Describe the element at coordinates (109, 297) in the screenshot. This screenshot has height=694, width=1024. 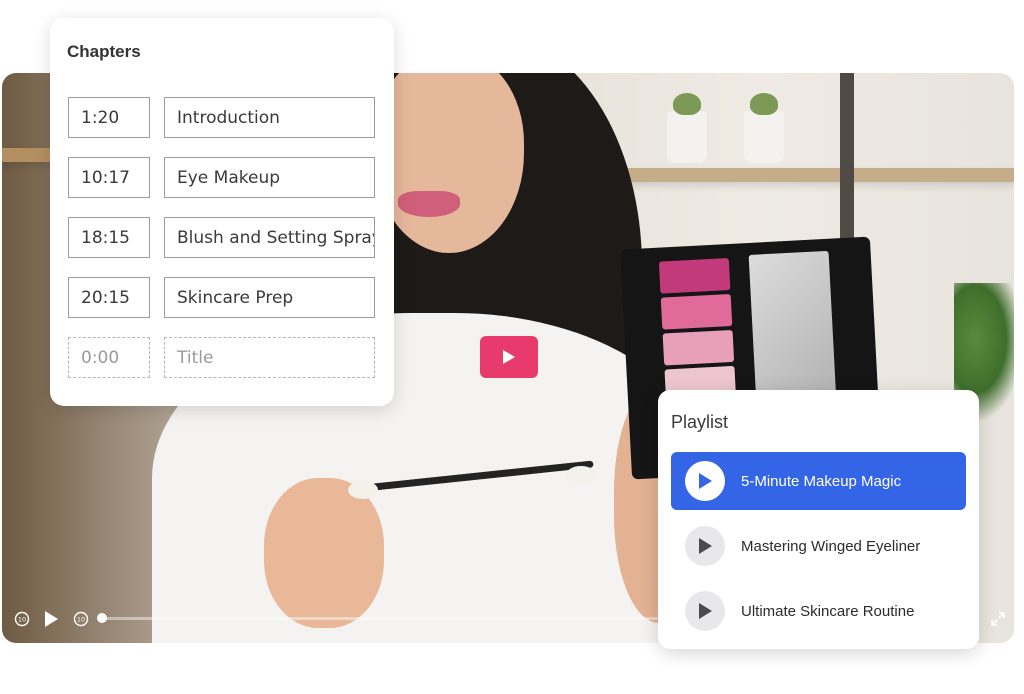
I see `chapter-time-input: 20:15` at that location.